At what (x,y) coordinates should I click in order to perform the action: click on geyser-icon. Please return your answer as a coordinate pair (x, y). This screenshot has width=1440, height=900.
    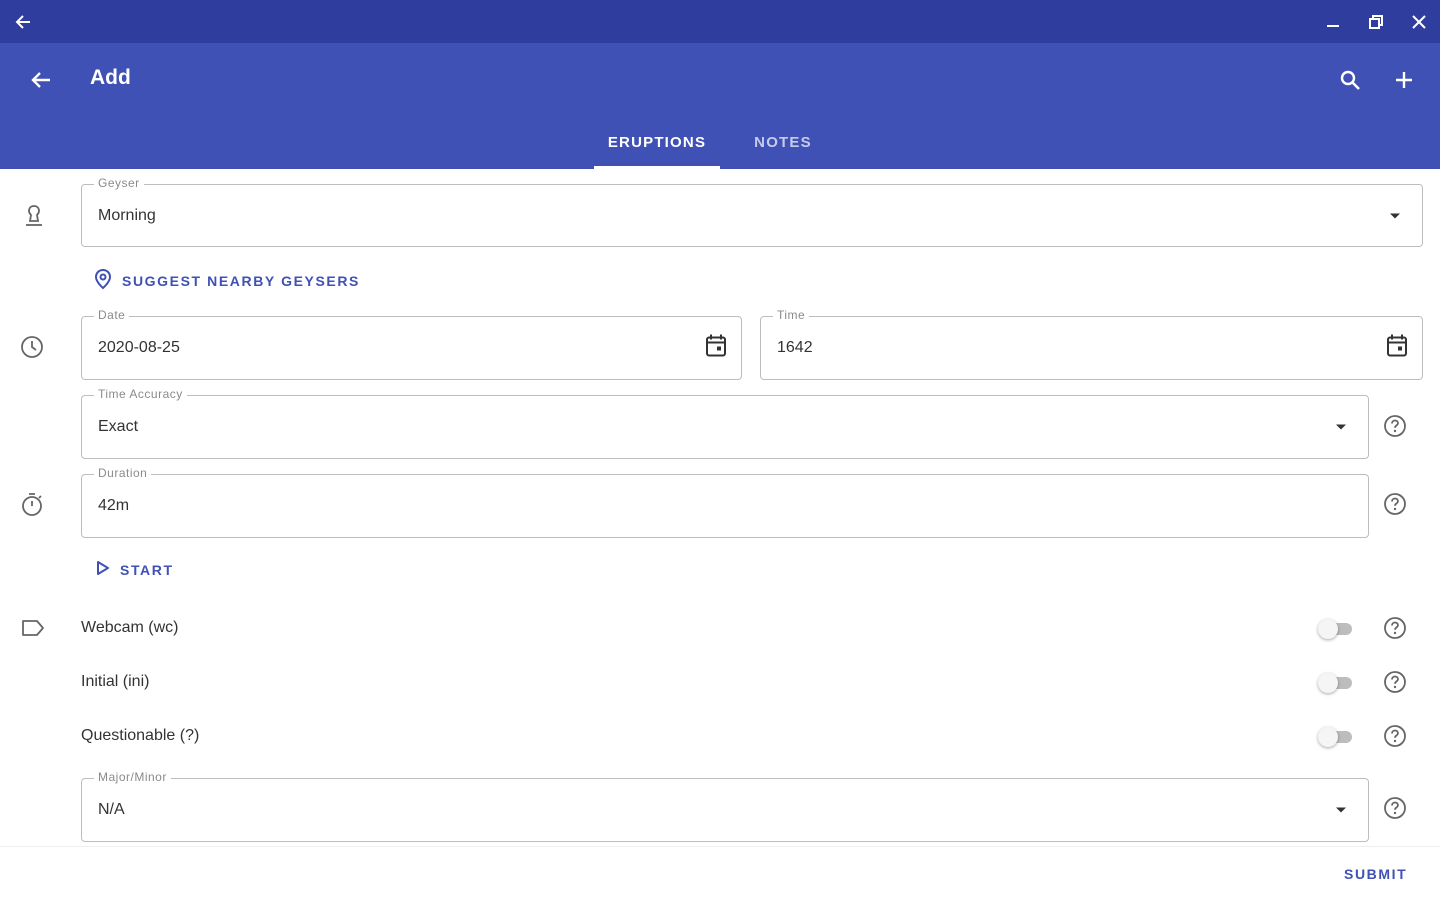
    Looking at the image, I should click on (34, 218).